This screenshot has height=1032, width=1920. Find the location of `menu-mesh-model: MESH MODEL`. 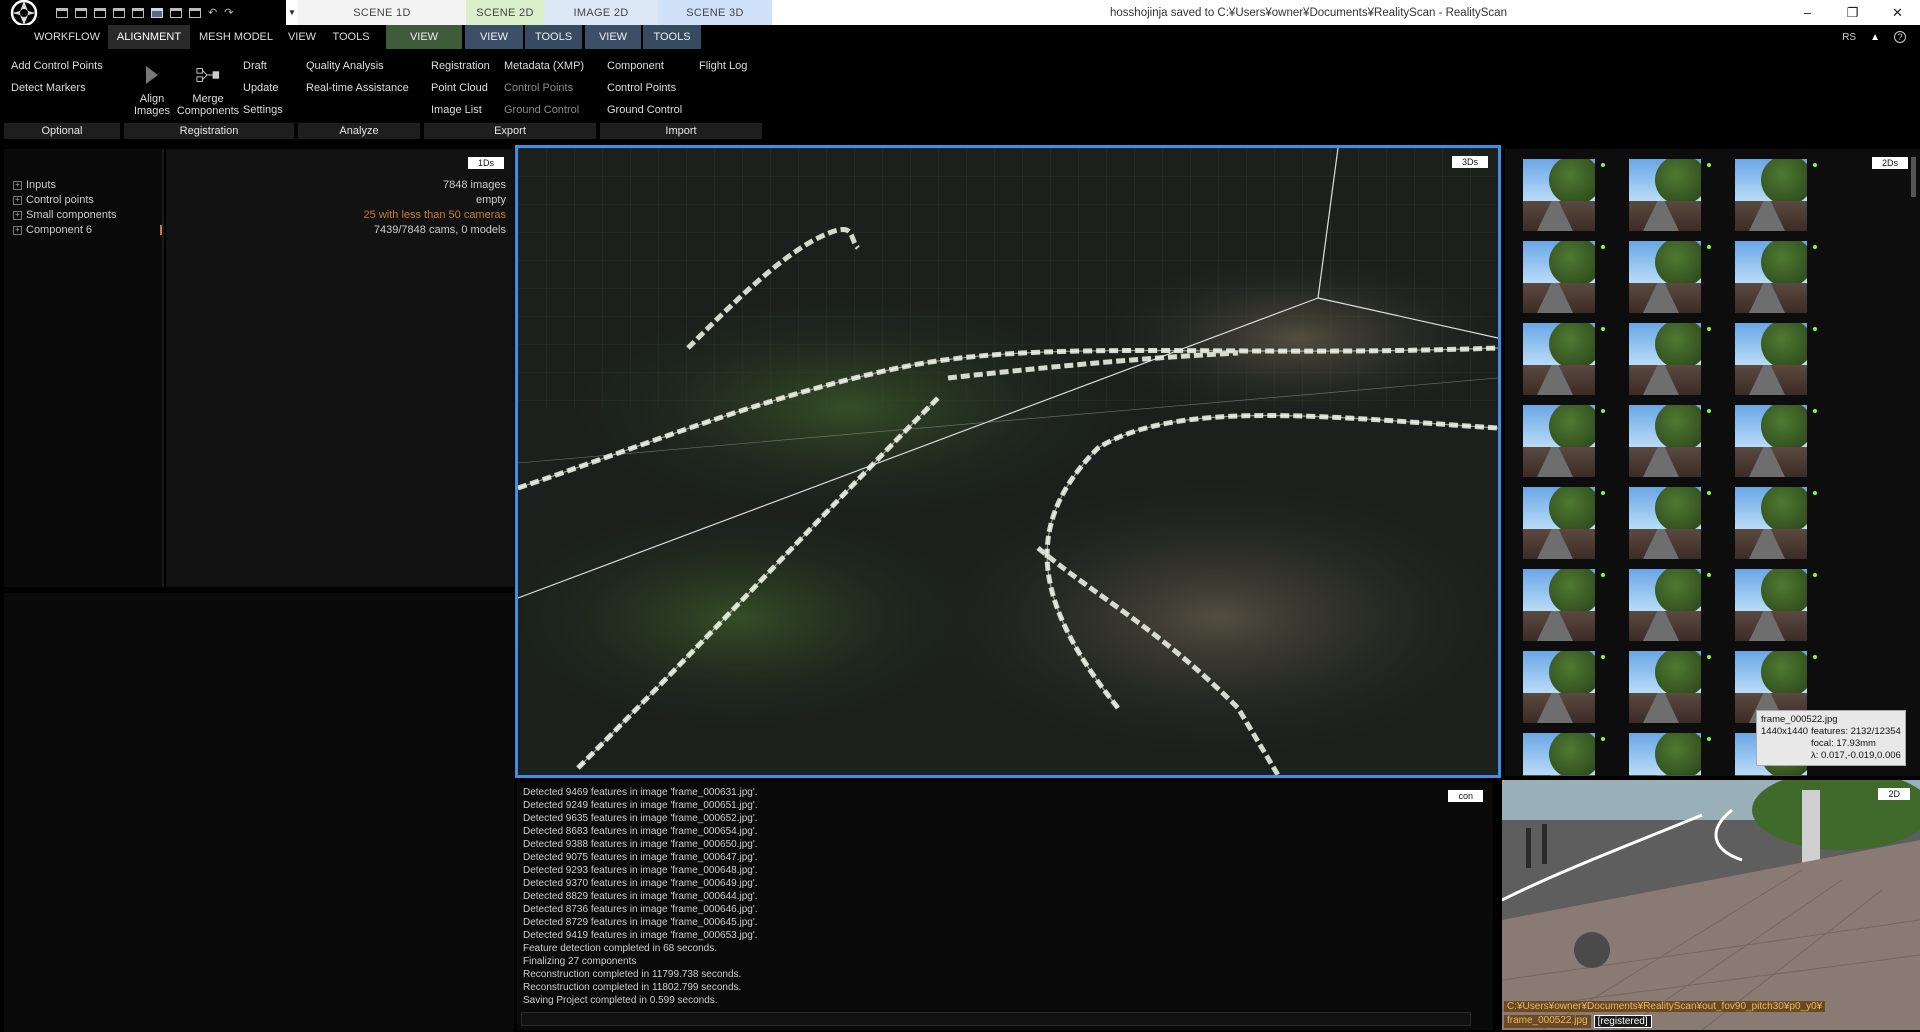

menu-mesh-model: MESH MODEL is located at coordinates (236, 37).